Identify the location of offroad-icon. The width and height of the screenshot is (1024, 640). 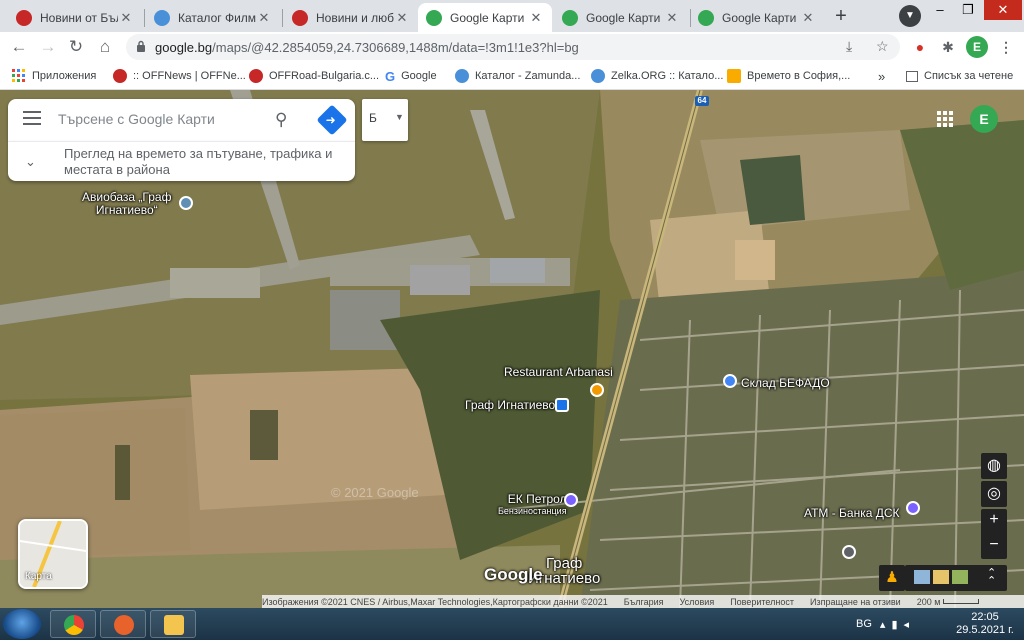
(256, 76).